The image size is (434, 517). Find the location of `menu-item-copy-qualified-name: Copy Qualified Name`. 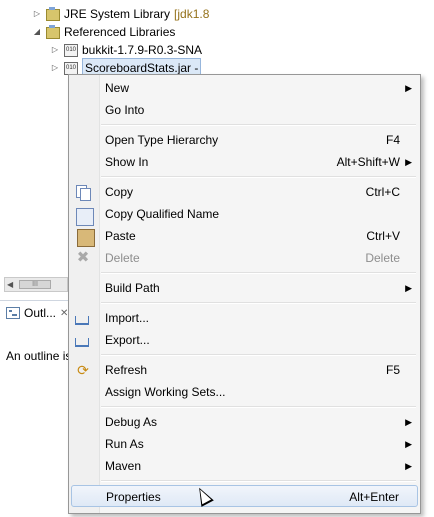

menu-item-copy-qualified-name: Copy Qualified Name is located at coordinates (244, 214).